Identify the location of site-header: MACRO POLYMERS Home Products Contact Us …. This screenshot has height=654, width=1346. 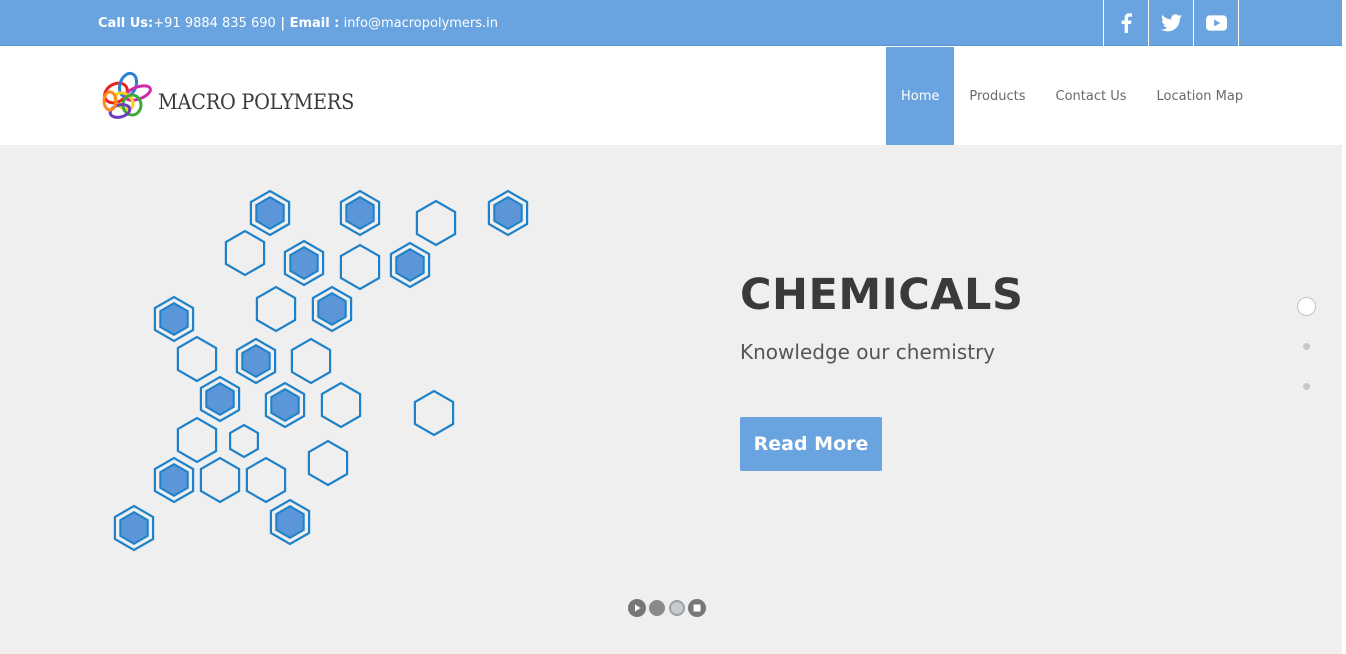
(671, 96).